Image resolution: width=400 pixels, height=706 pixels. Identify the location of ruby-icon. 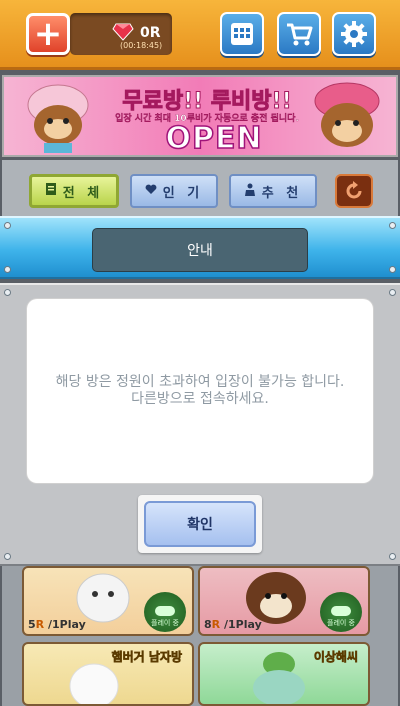
(123, 32).